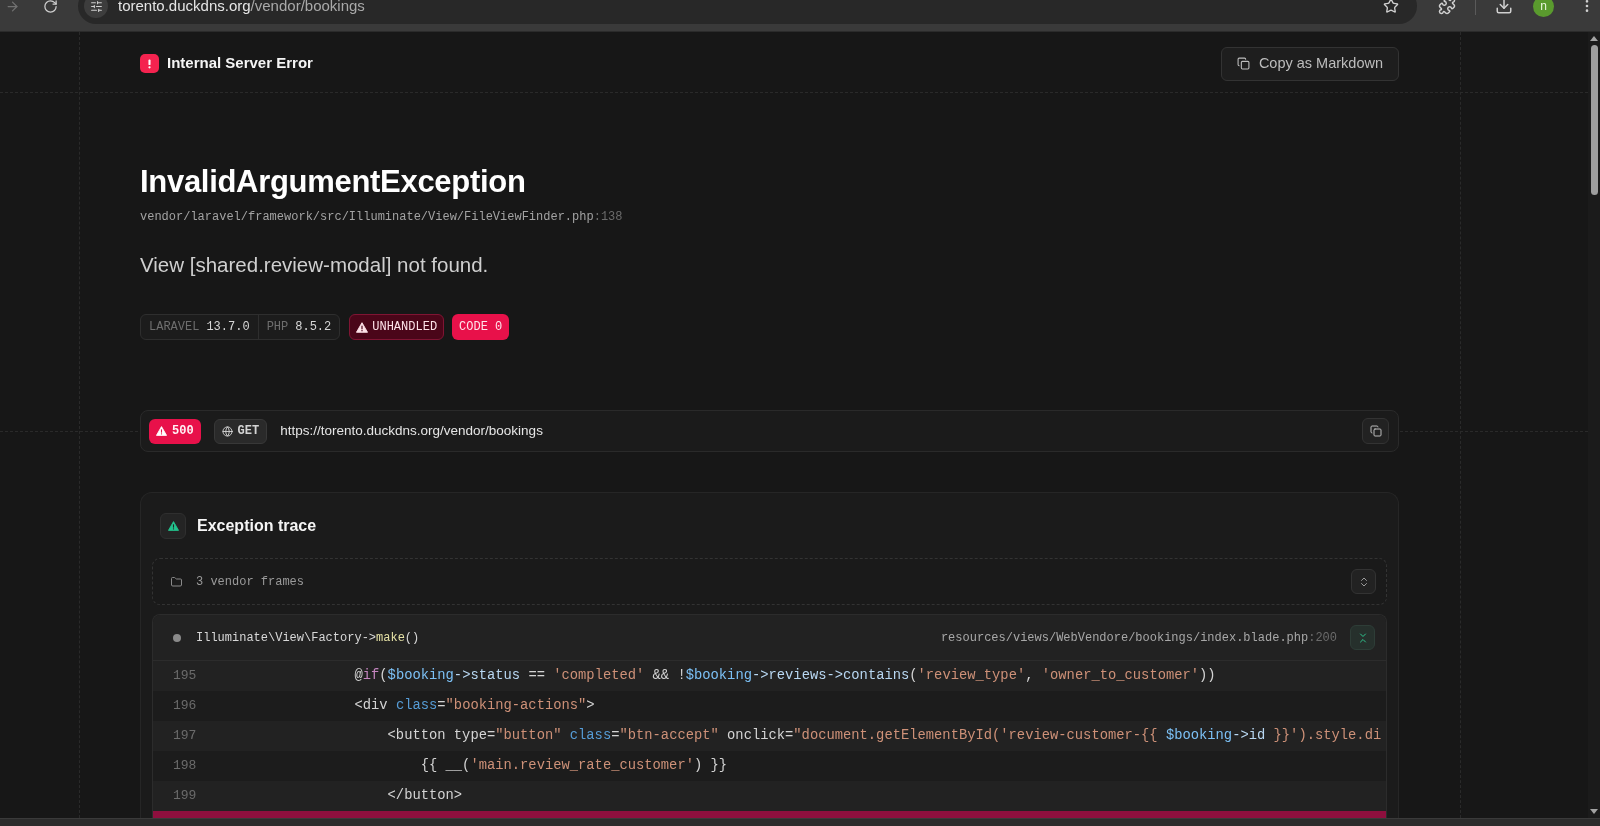 This screenshot has height=826, width=1600. I want to click on line-number: 198, so click(185, 766).